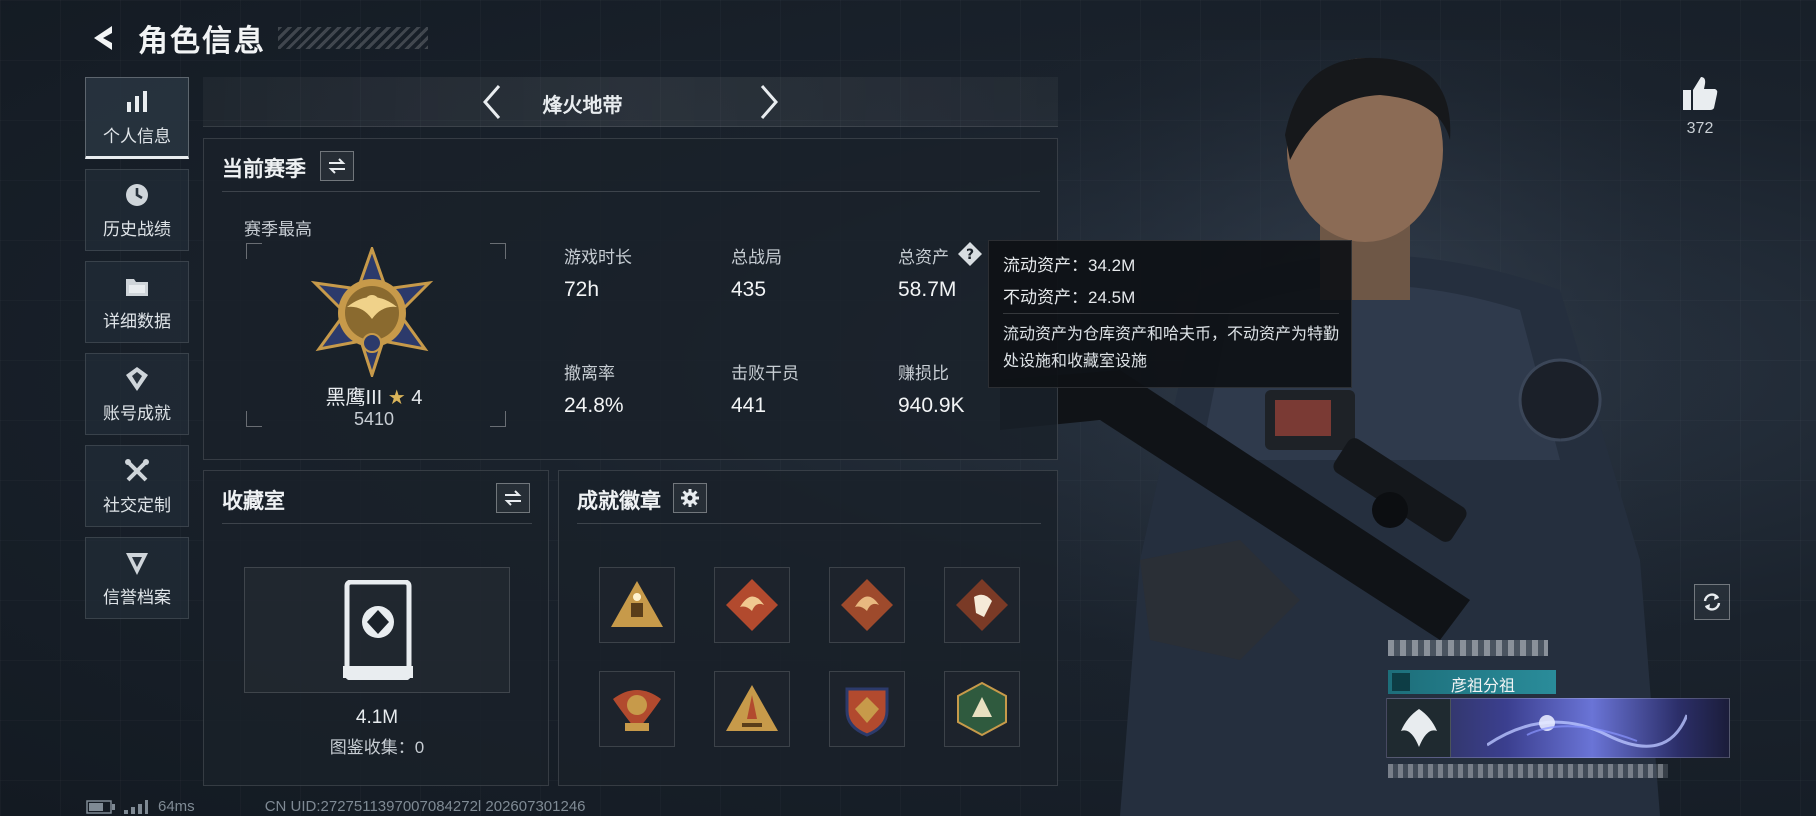 This screenshot has height=816, width=1816. I want to click on uid-text: CN UID:2727511397007084272l 202607301246, so click(425, 806).